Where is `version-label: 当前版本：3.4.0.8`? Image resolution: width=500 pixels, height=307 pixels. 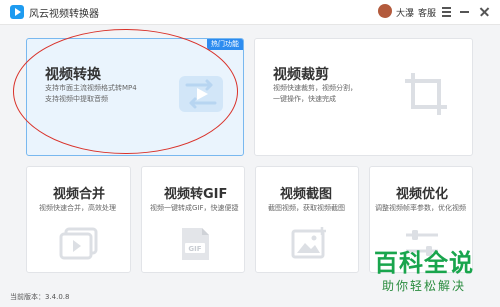
version-label: 当前版本：3.4.0.8 is located at coordinates (40, 297).